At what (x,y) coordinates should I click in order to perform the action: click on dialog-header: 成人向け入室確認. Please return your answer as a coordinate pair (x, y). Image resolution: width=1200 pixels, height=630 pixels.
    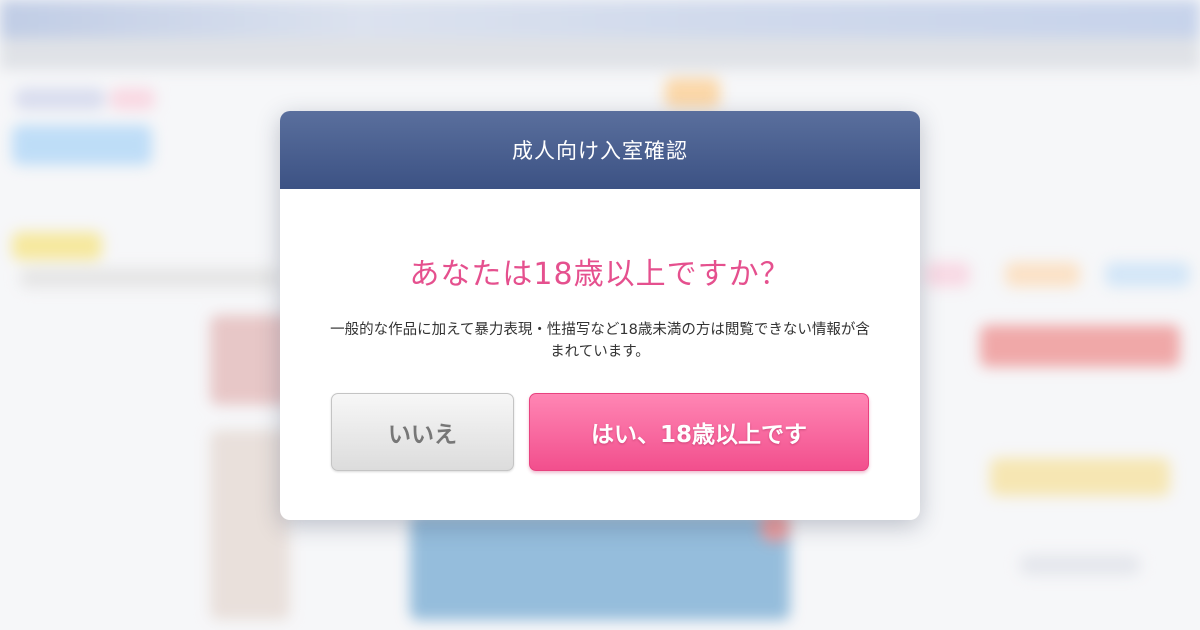
    Looking at the image, I should click on (600, 150).